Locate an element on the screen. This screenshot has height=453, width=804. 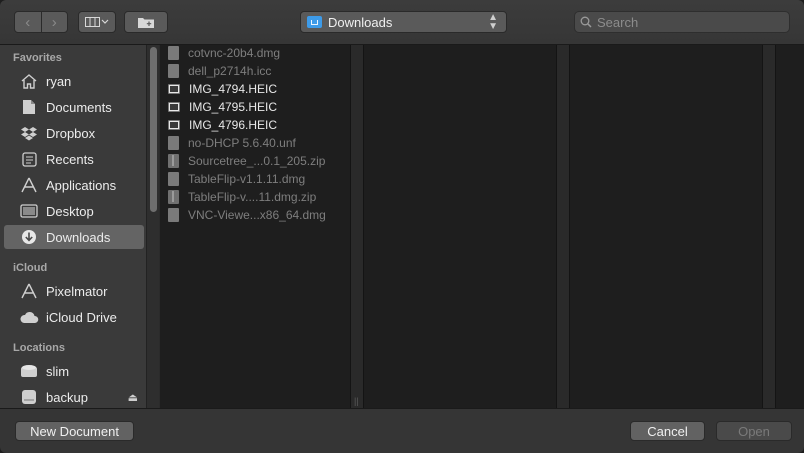
file-item: no-DHCP 5.6.40.unf is located at coordinates (232, 143).